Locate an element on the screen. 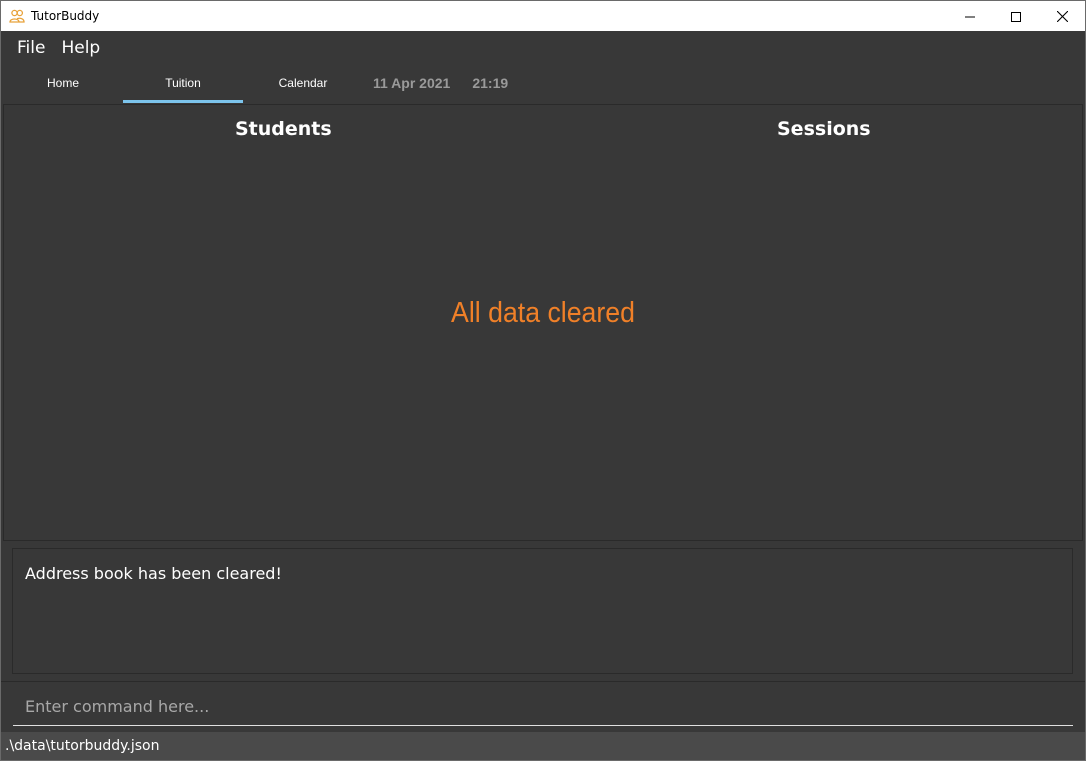 This screenshot has width=1086, height=761. people-icon is located at coordinates (17, 16).